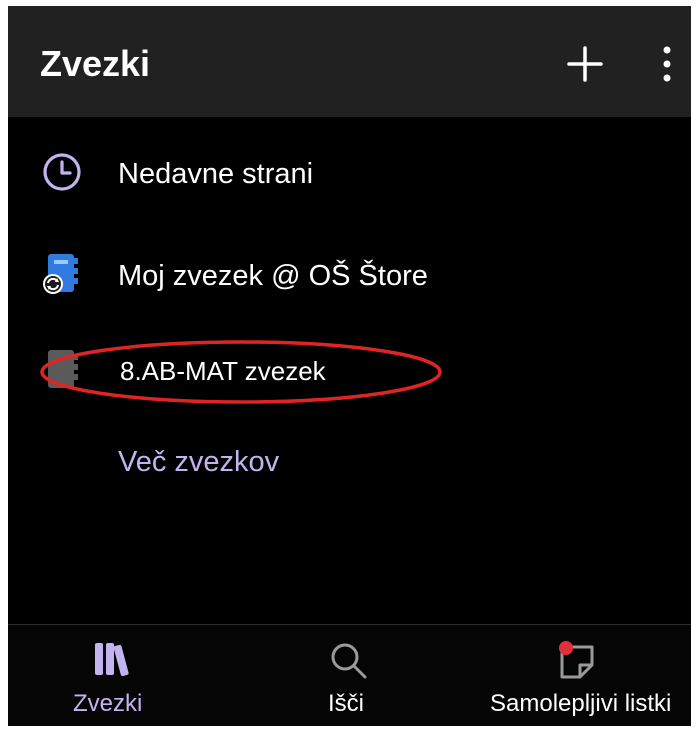  I want to click on notebooks-icon, so click(113, 661).